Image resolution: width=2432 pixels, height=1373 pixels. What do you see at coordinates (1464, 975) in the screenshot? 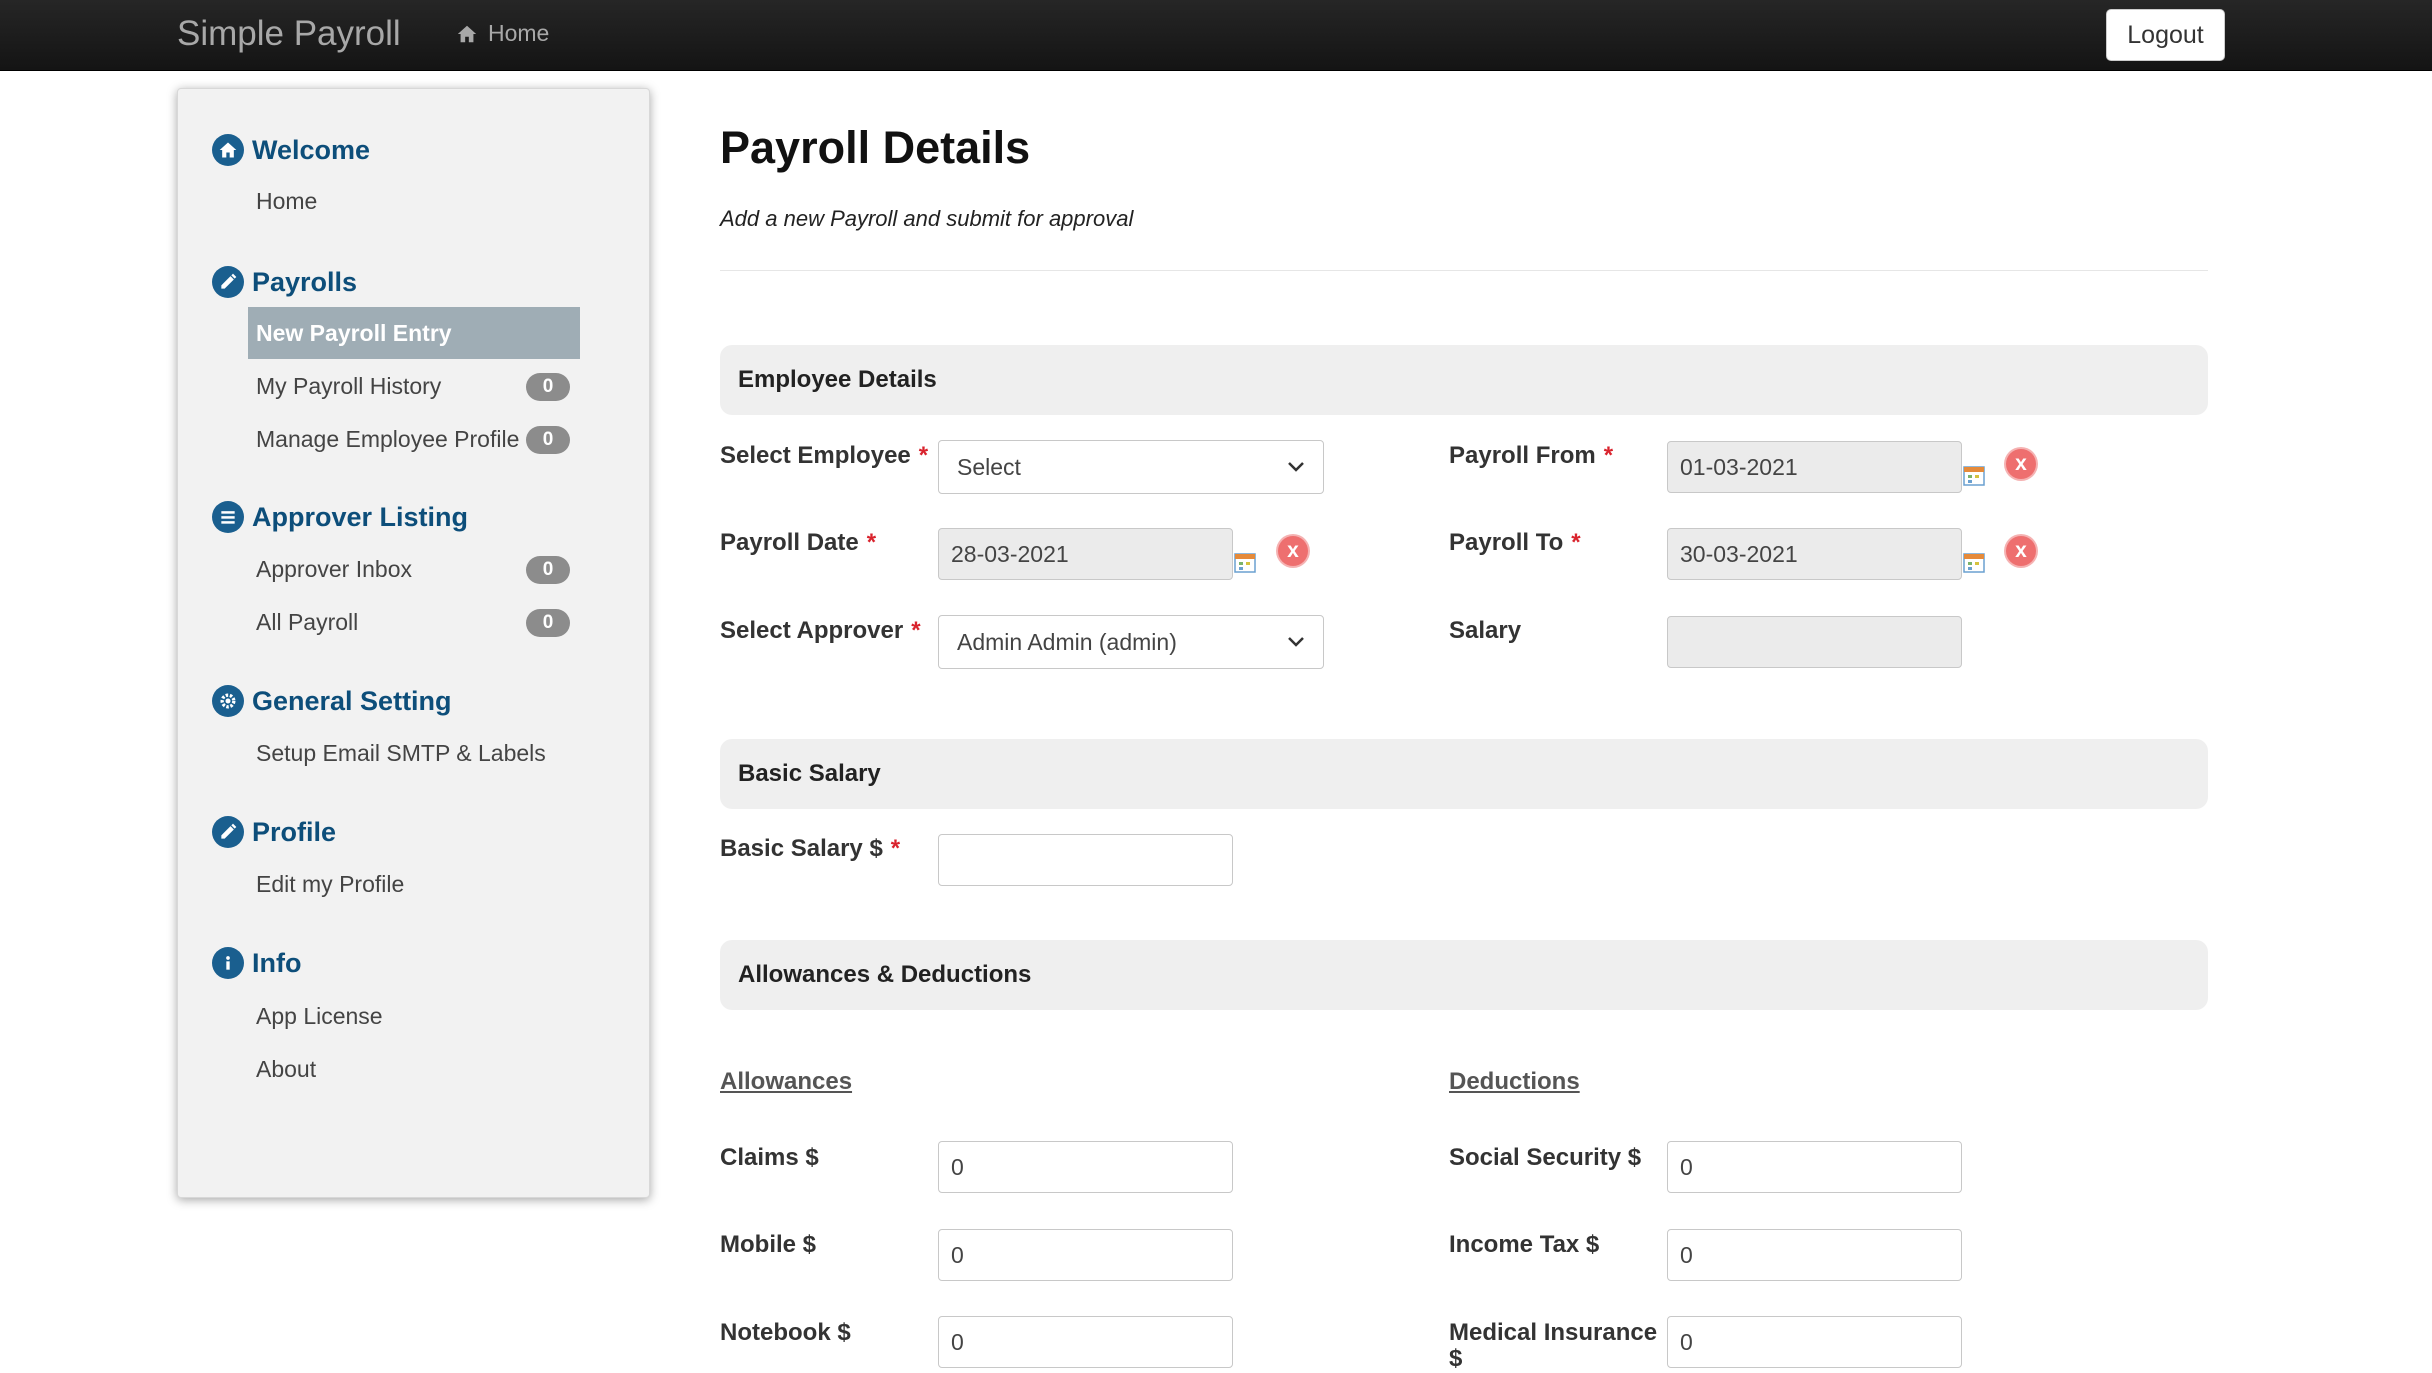
I see `section-allowances-deductions: Allowances & Deductions` at bounding box center [1464, 975].